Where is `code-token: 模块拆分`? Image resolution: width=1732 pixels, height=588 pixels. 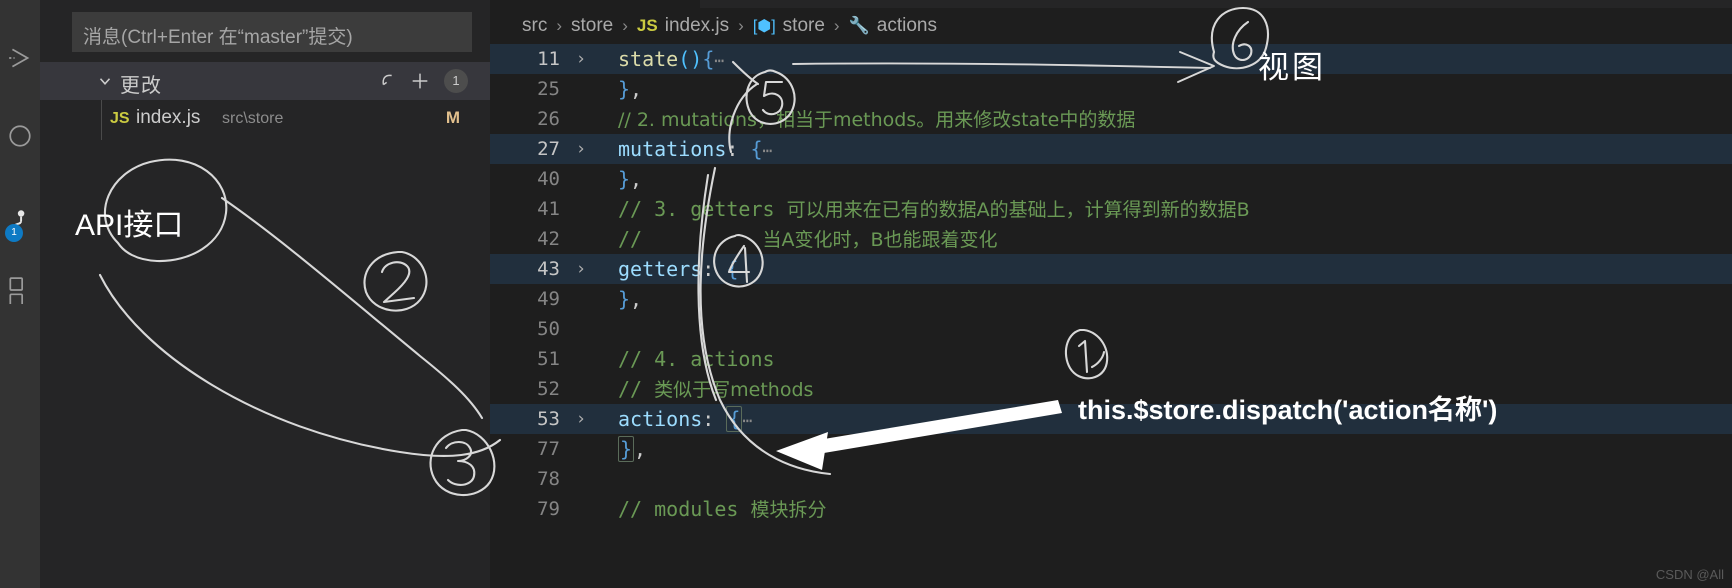
code-token: 模块拆分 is located at coordinates (788, 510).